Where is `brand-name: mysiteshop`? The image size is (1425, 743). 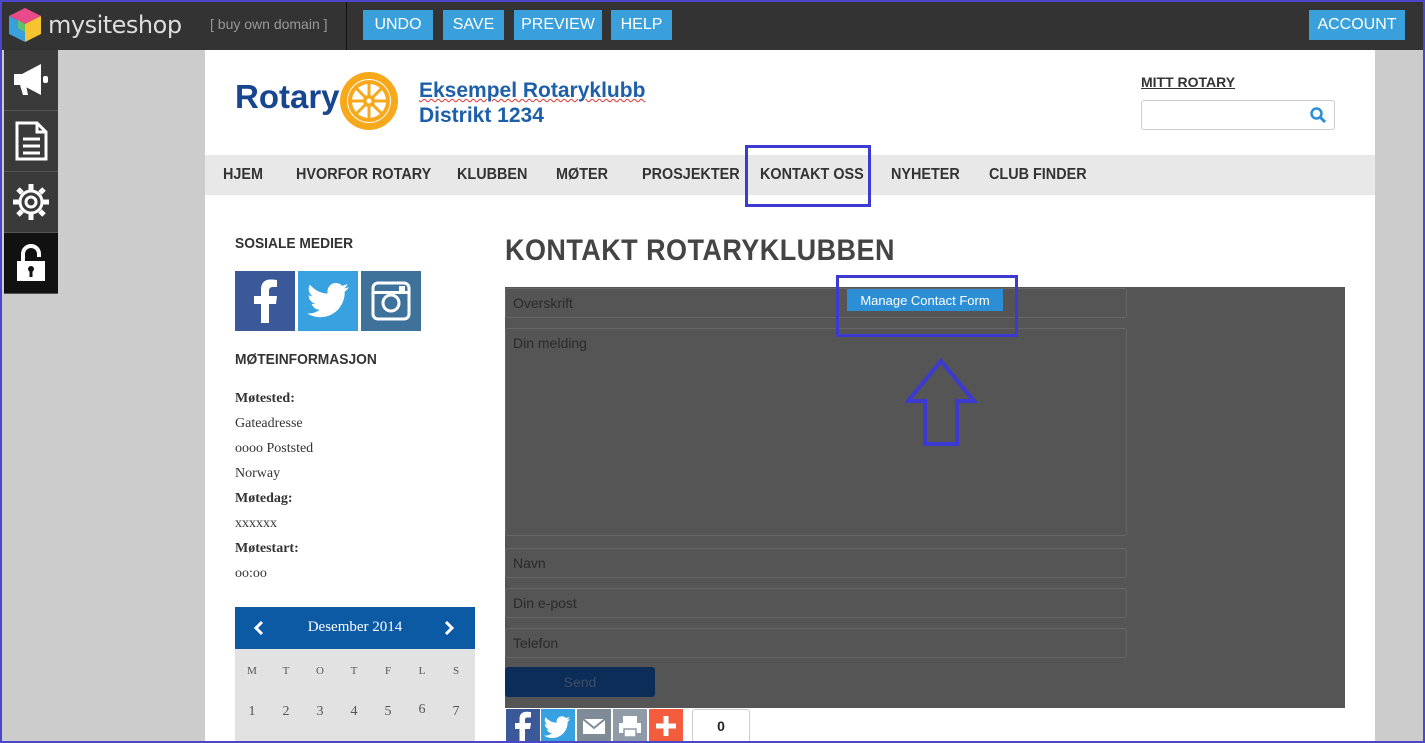
brand-name: mysiteshop is located at coordinates (115, 25).